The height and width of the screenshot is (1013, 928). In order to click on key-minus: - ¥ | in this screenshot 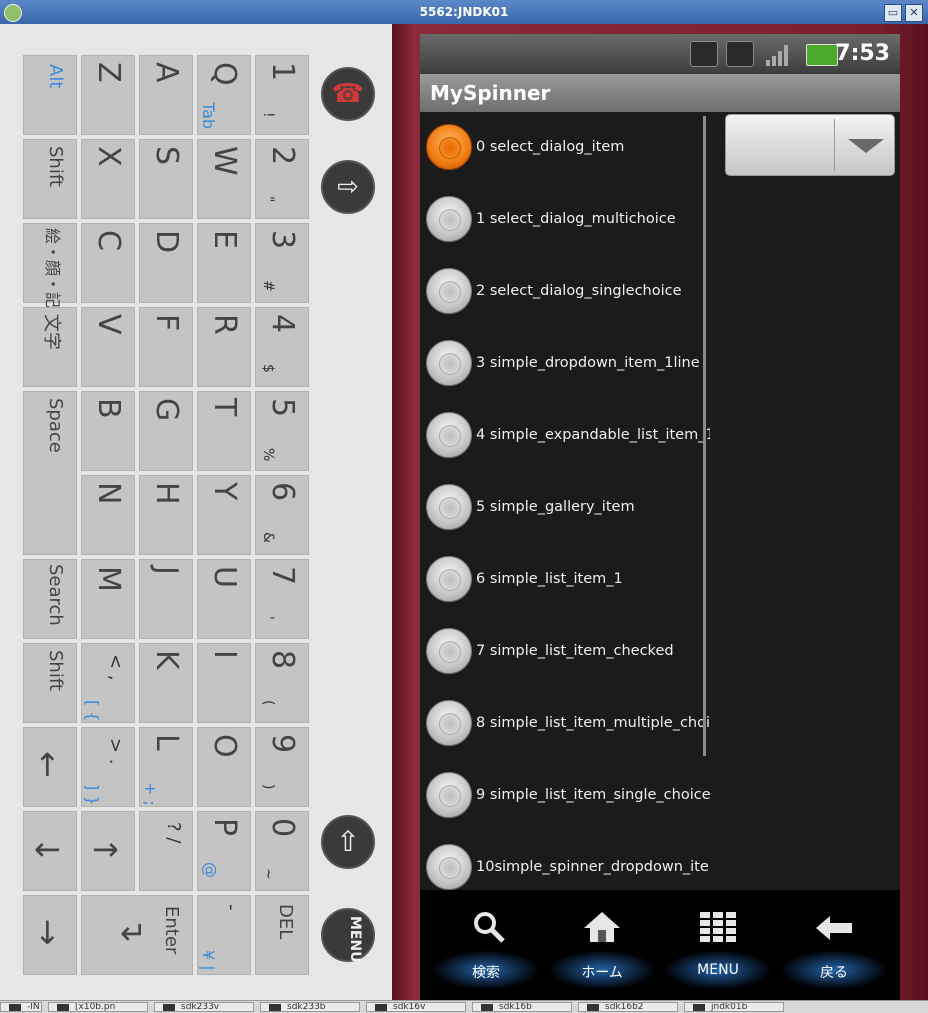, I will do `click(224, 935)`.